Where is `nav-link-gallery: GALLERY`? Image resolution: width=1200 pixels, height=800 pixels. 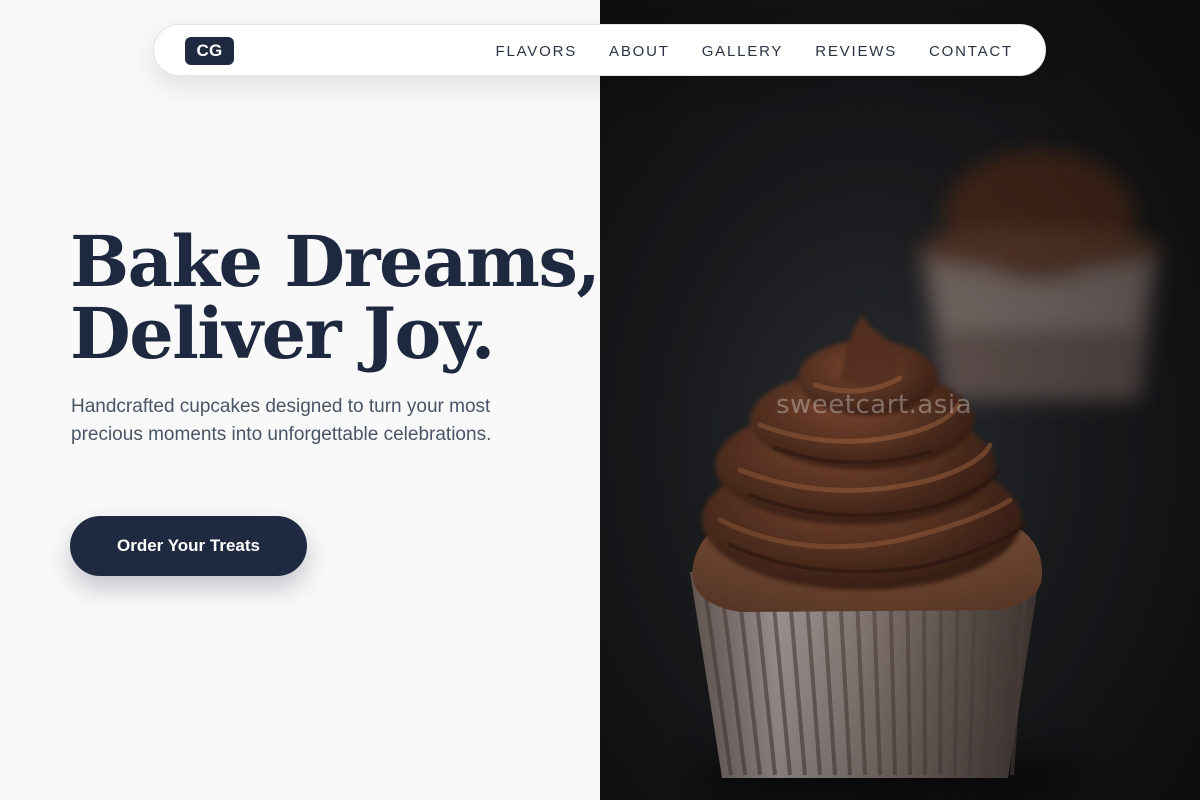 nav-link-gallery: GALLERY is located at coordinates (743, 51).